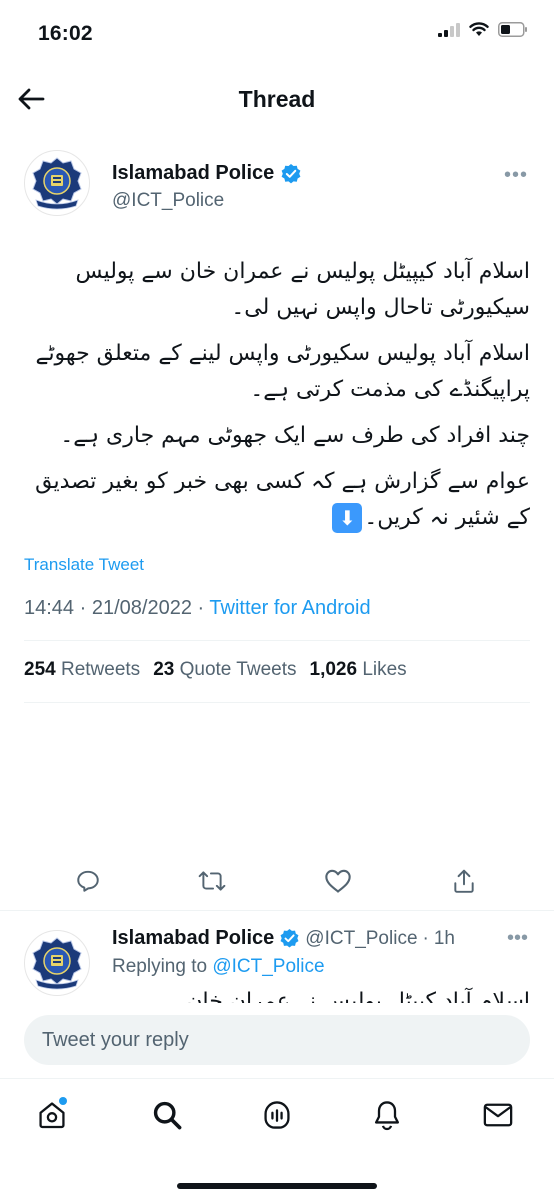 The image size is (554, 1200). I want to click on wifi-icon, so click(479, 29).